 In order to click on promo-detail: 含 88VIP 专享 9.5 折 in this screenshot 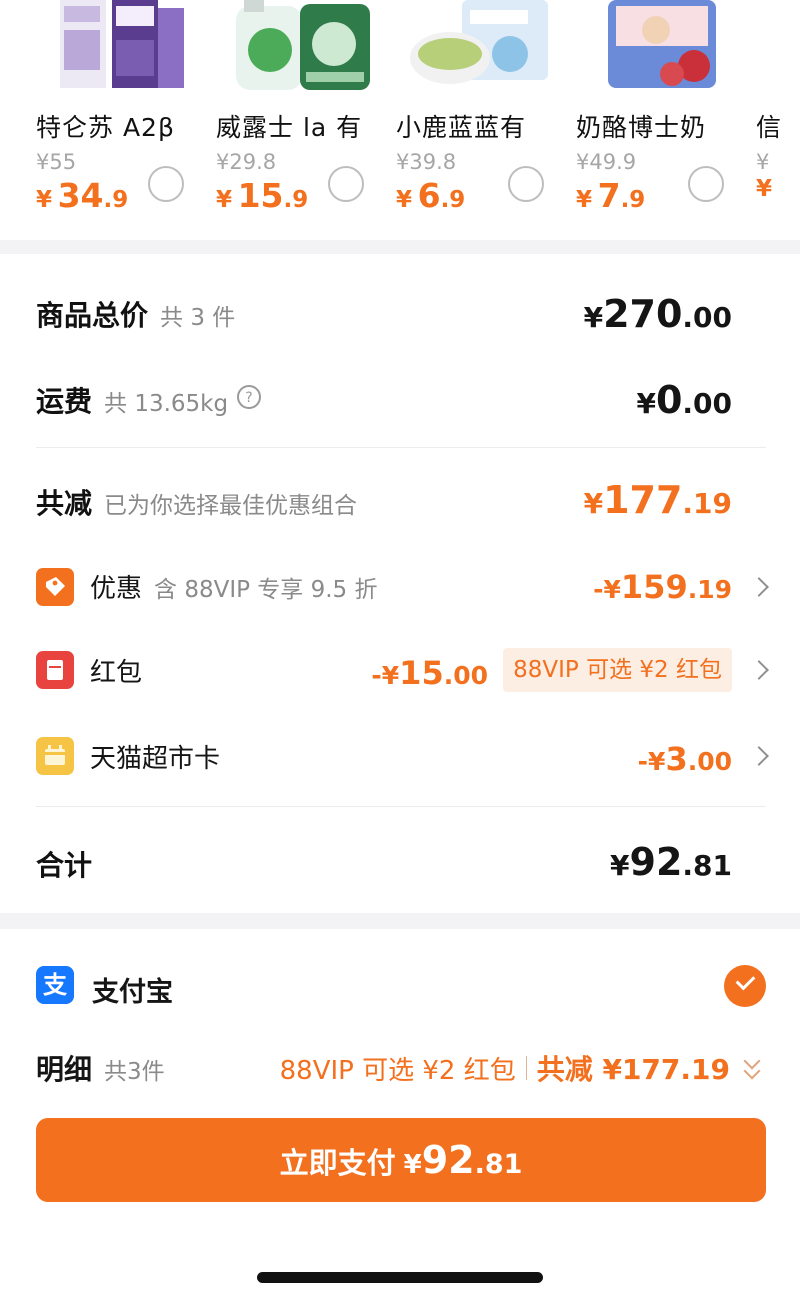, I will do `click(266, 590)`.